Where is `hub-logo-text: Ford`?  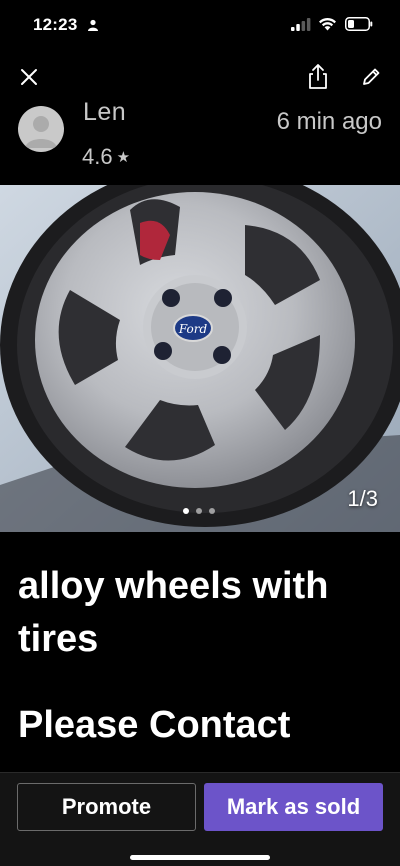
hub-logo-text: Ford is located at coordinates (193, 329).